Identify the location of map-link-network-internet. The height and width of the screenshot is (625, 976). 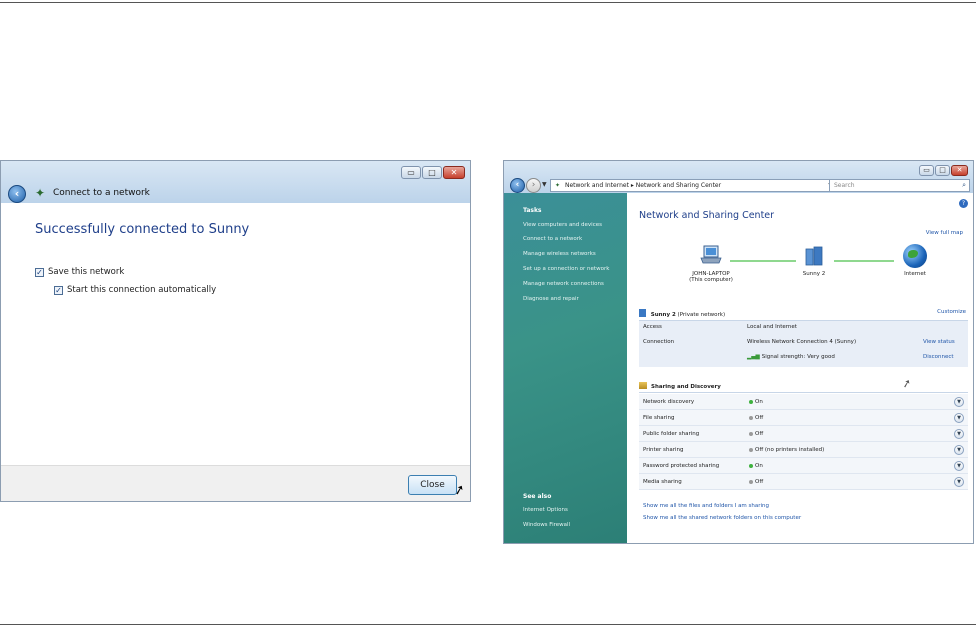
(864, 261).